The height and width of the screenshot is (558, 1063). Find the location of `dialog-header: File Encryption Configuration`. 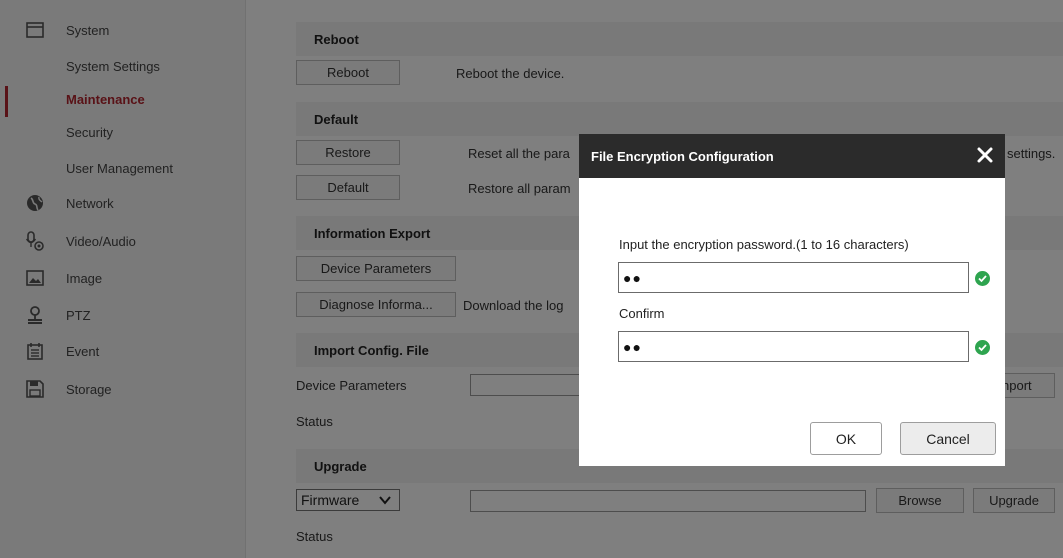

dialog-header: File Encryption Configuration is located at coordinates (792, 156).